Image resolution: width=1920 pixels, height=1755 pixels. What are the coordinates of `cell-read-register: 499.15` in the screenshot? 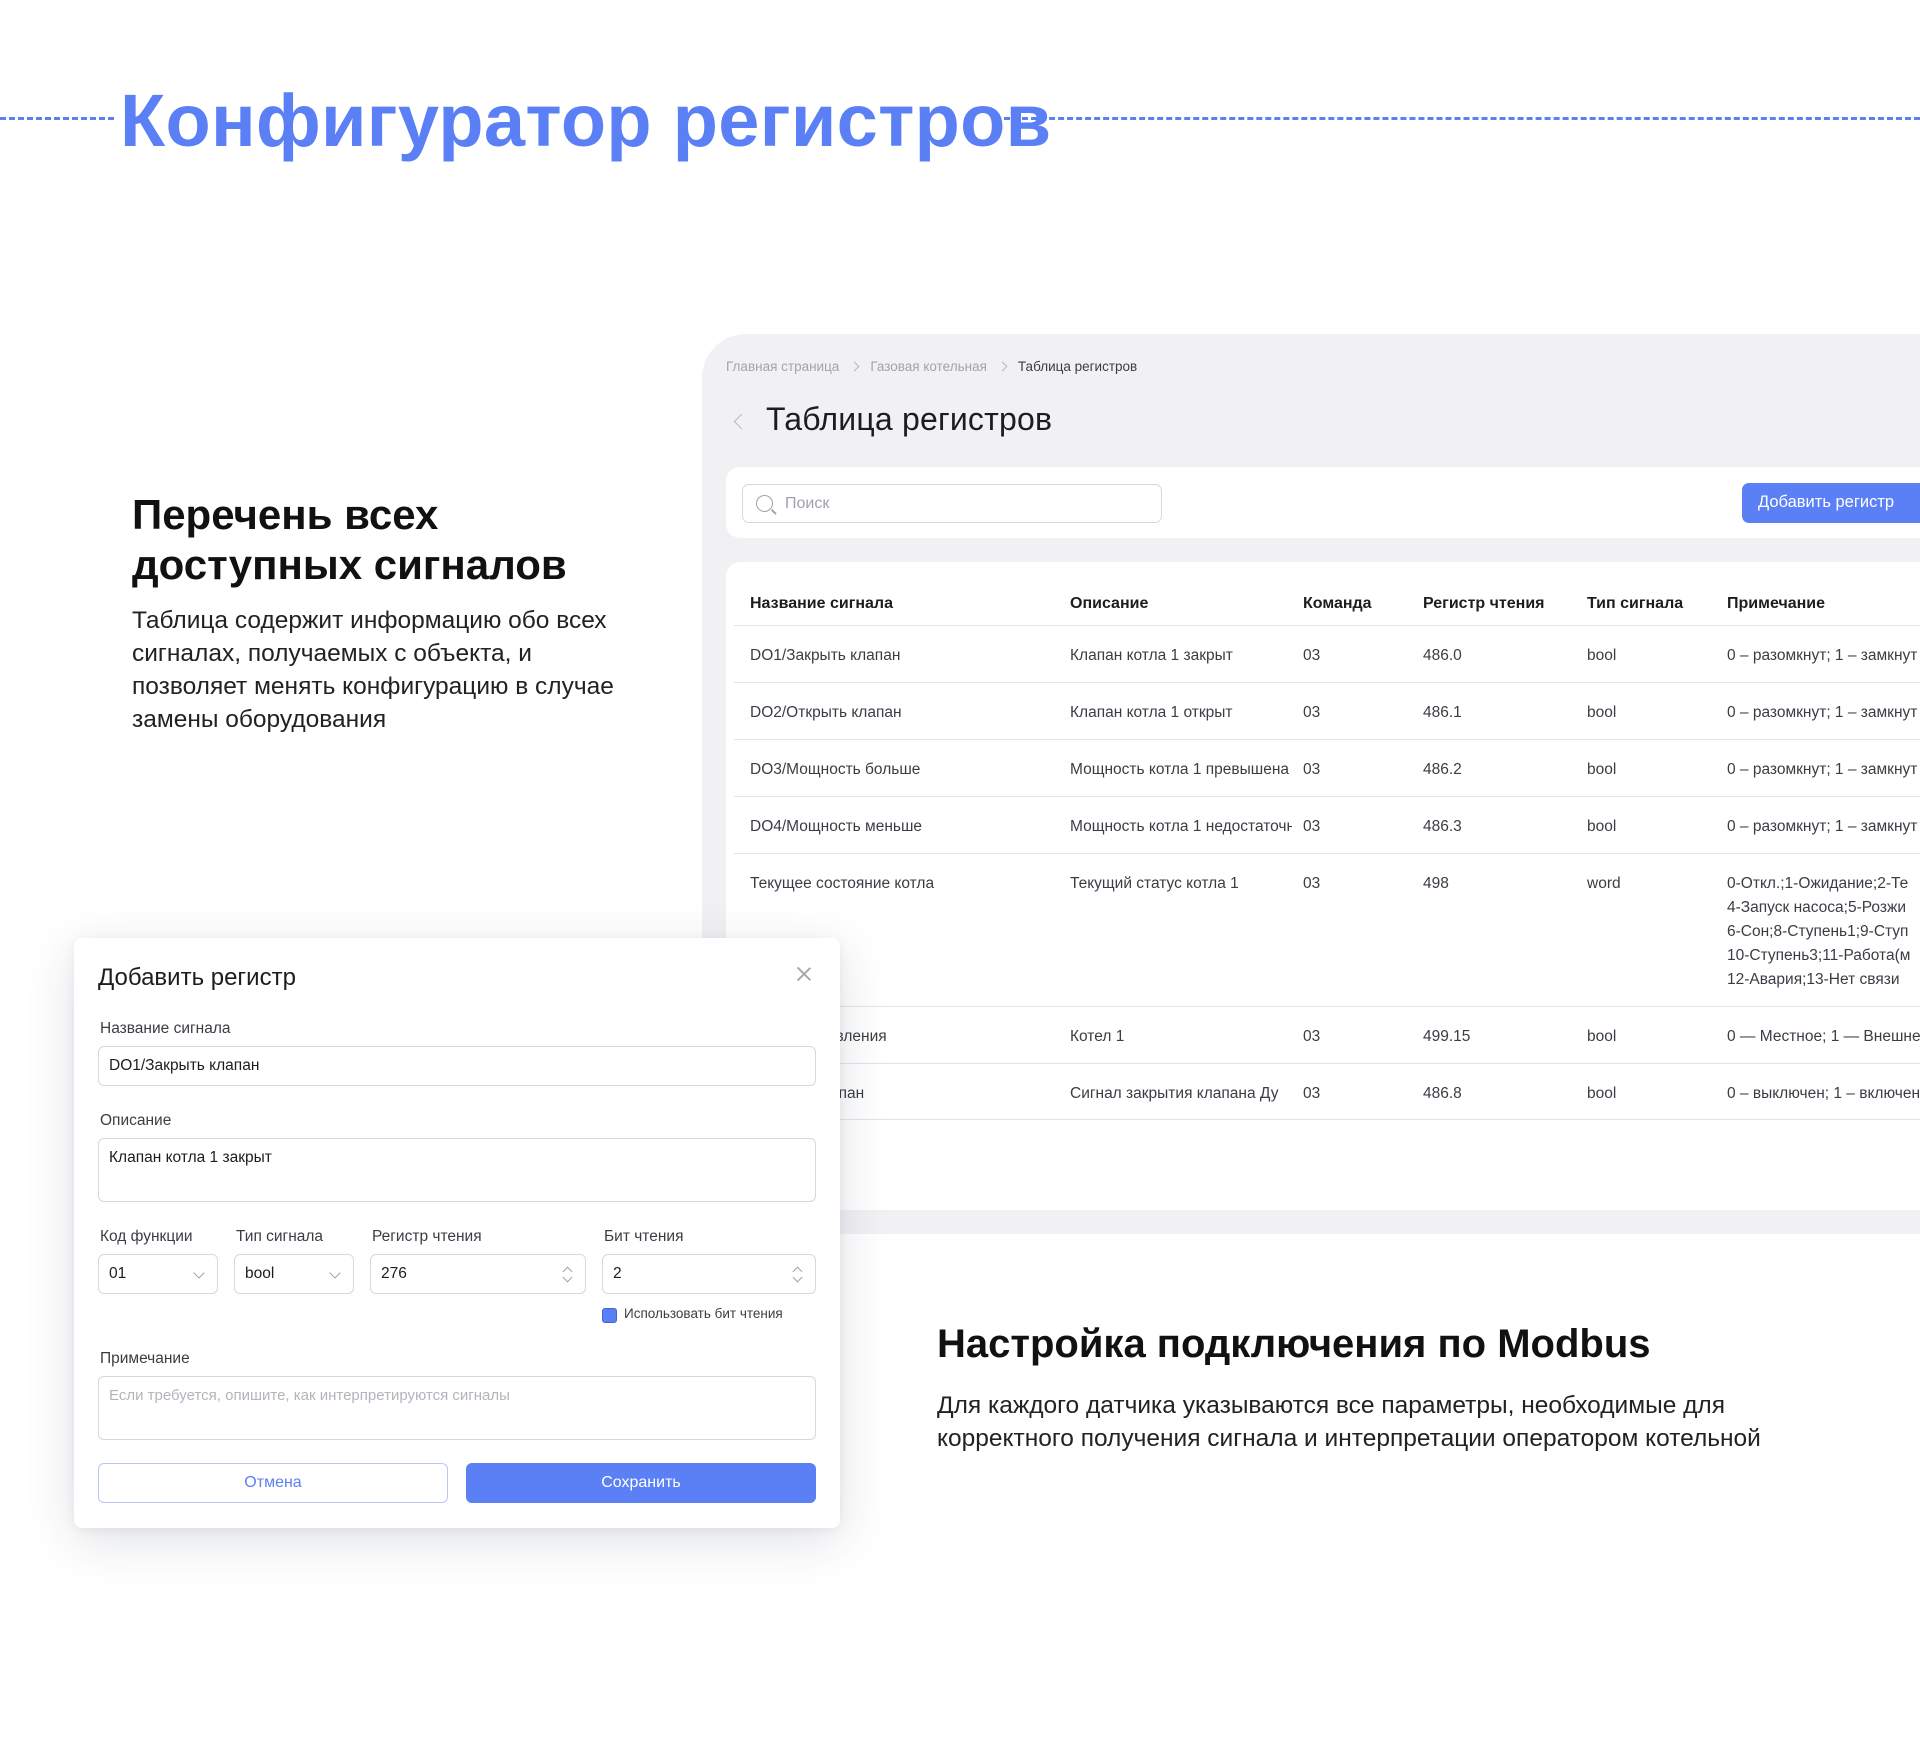 It's located at (1447, 1036).